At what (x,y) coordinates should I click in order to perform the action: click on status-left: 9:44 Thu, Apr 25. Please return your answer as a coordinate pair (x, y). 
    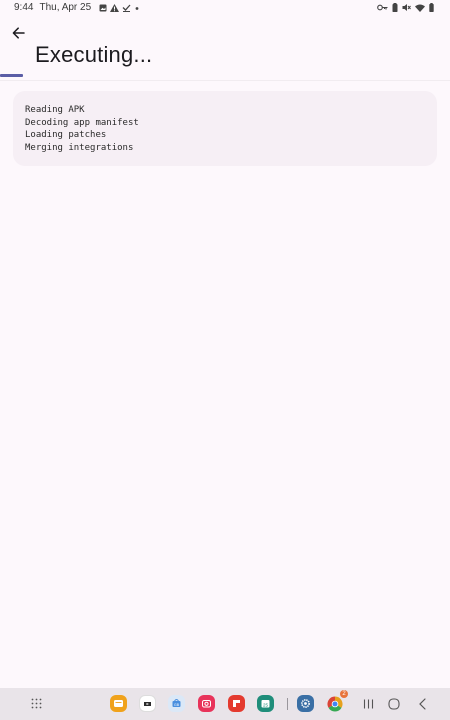
    Looking at the image, I should click on (77, 7).